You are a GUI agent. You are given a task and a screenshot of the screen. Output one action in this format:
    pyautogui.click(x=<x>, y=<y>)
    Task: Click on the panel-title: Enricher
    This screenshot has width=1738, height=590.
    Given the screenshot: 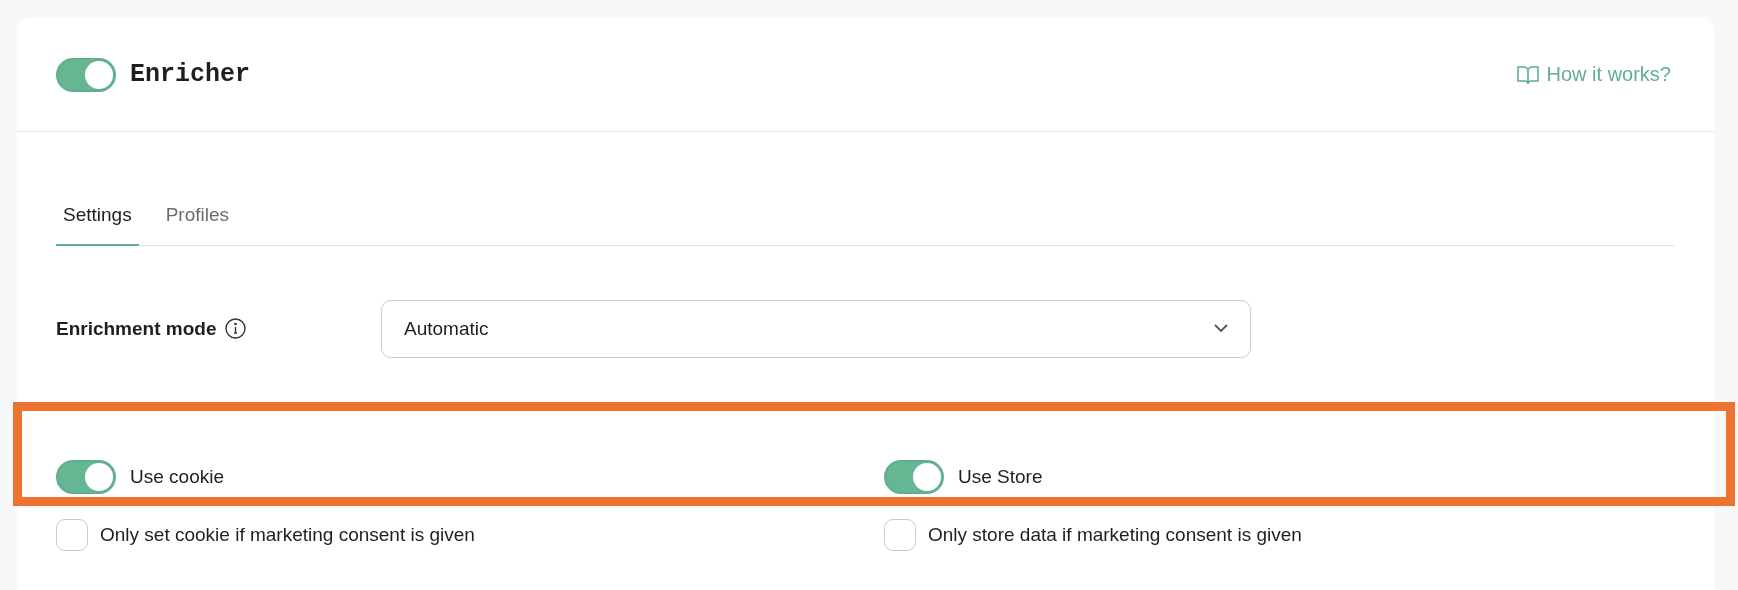 What is the action you would take?
    pyautogui.click(x=190, y=74)
    